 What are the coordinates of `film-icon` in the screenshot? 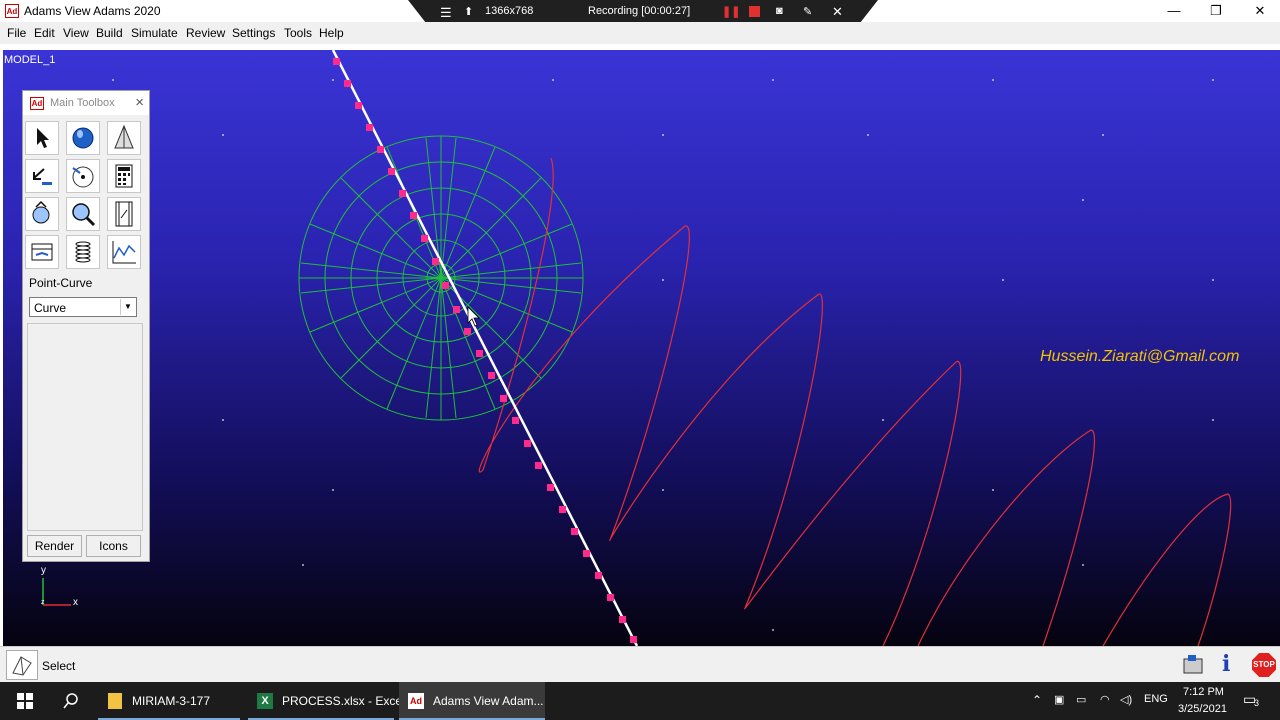 It's located at (124, 214).